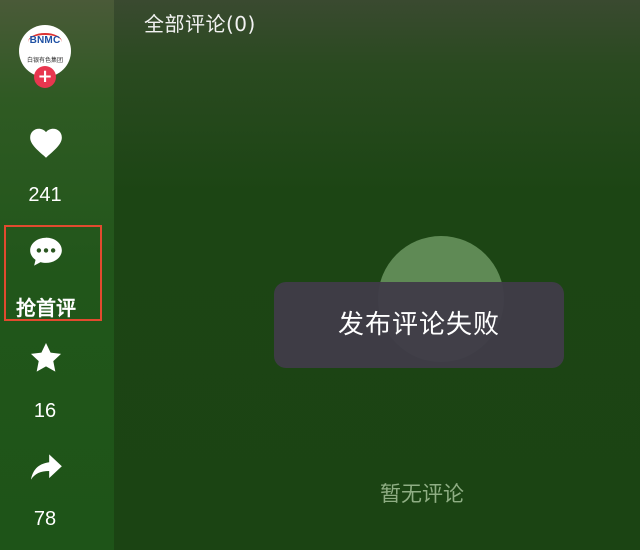  Describe the element at coordinates (45, 519) in the screenshot. I see `share-count: 78` at that location.